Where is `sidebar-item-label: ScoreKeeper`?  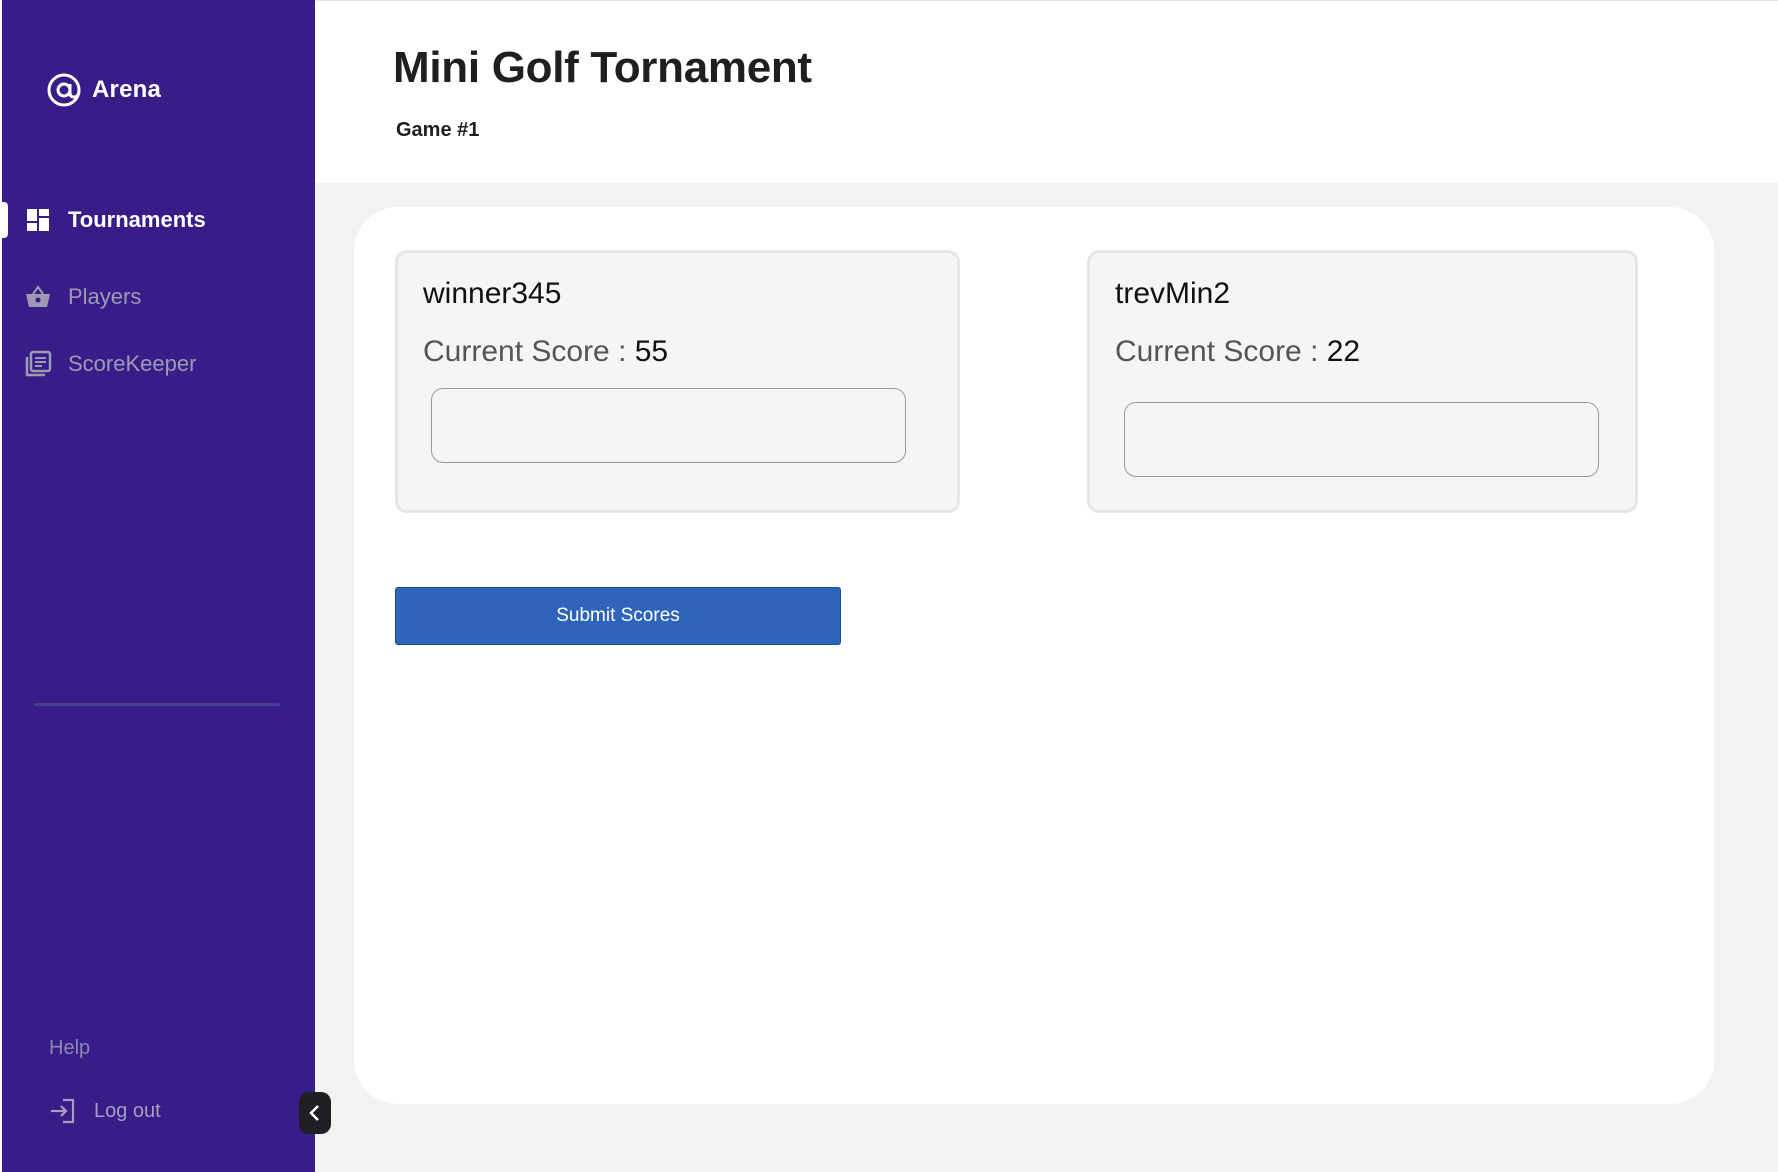 sidebar-item-label: ScoreKeeper is located at coordinates (132, 363).